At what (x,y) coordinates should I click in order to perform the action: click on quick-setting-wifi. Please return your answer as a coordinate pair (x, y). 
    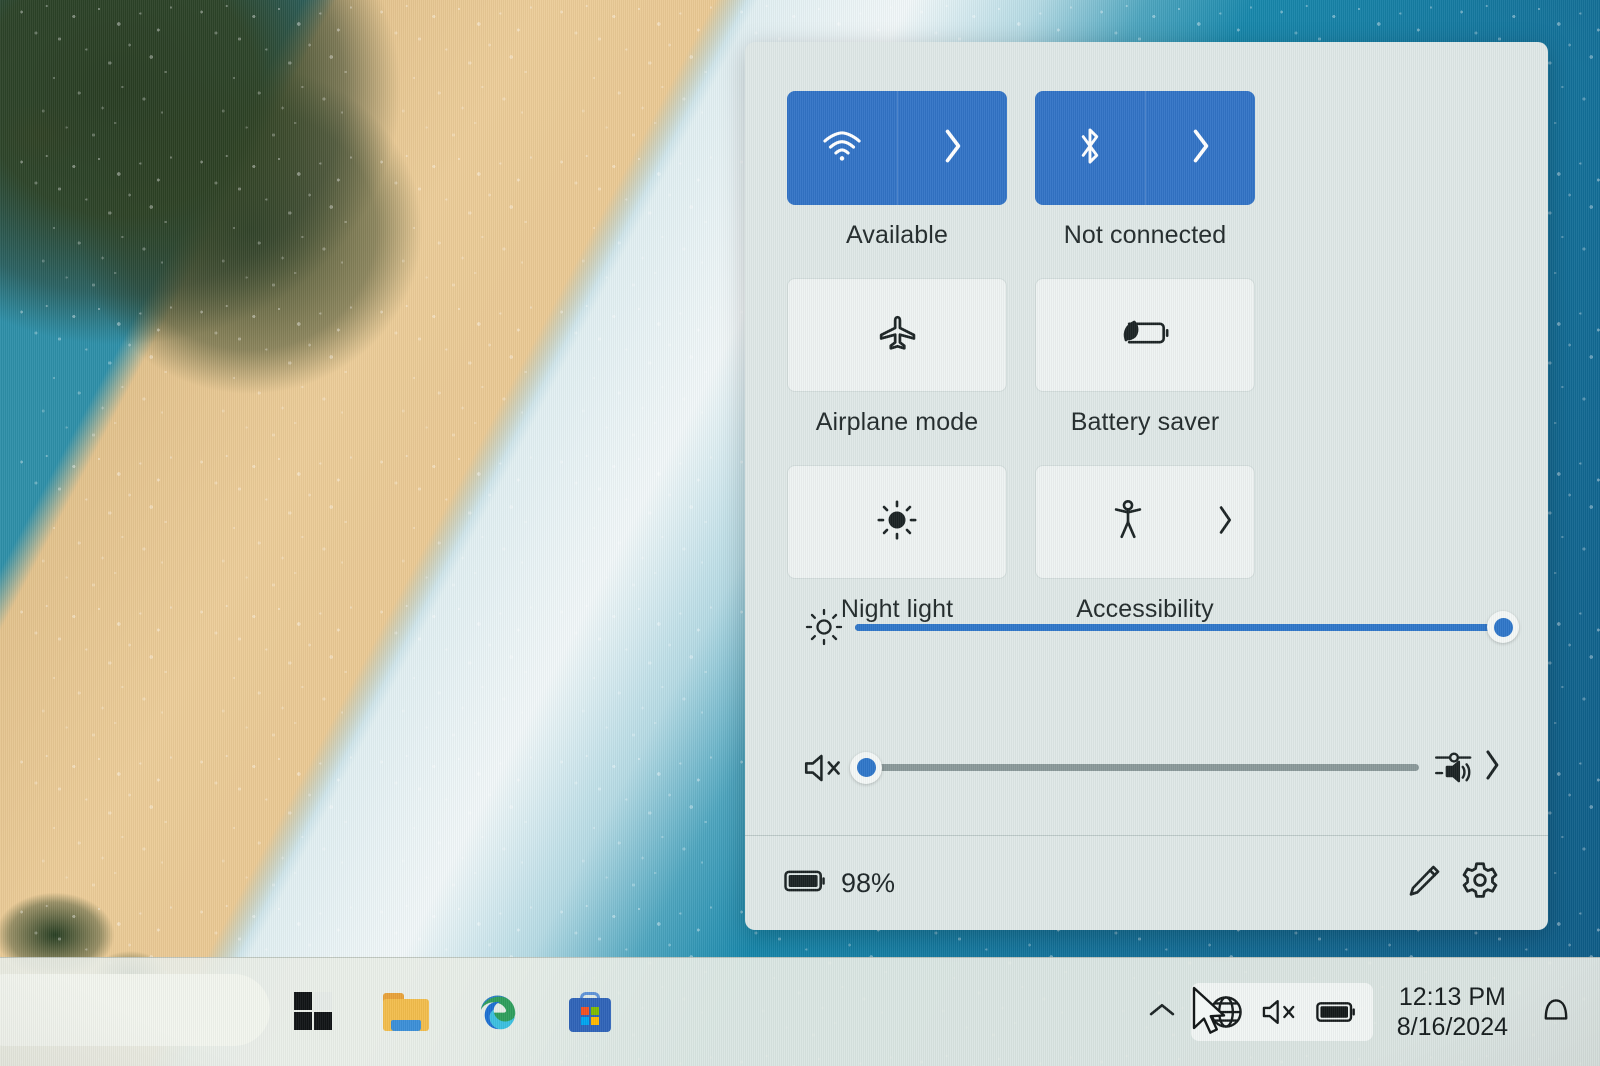
    Looking at the image, I should click on (897, 148).